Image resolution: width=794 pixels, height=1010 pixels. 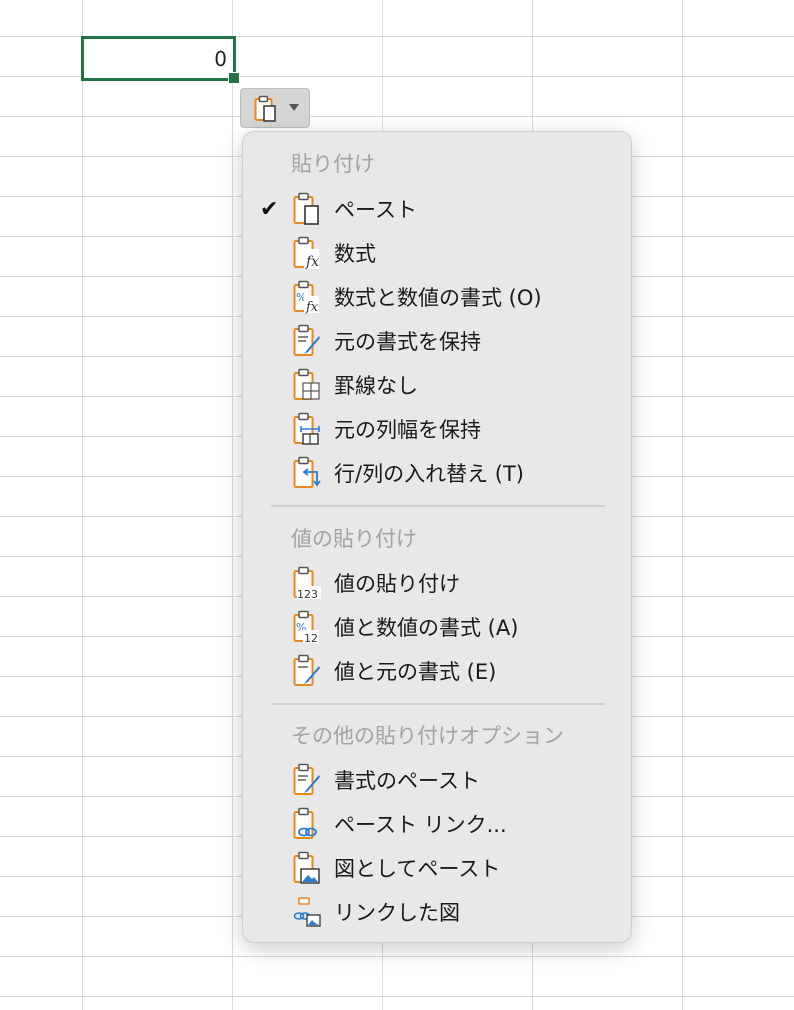 I want to click on menu-item-keep-column-widths: 元の列幅を保持, so click(x=437, y=430).